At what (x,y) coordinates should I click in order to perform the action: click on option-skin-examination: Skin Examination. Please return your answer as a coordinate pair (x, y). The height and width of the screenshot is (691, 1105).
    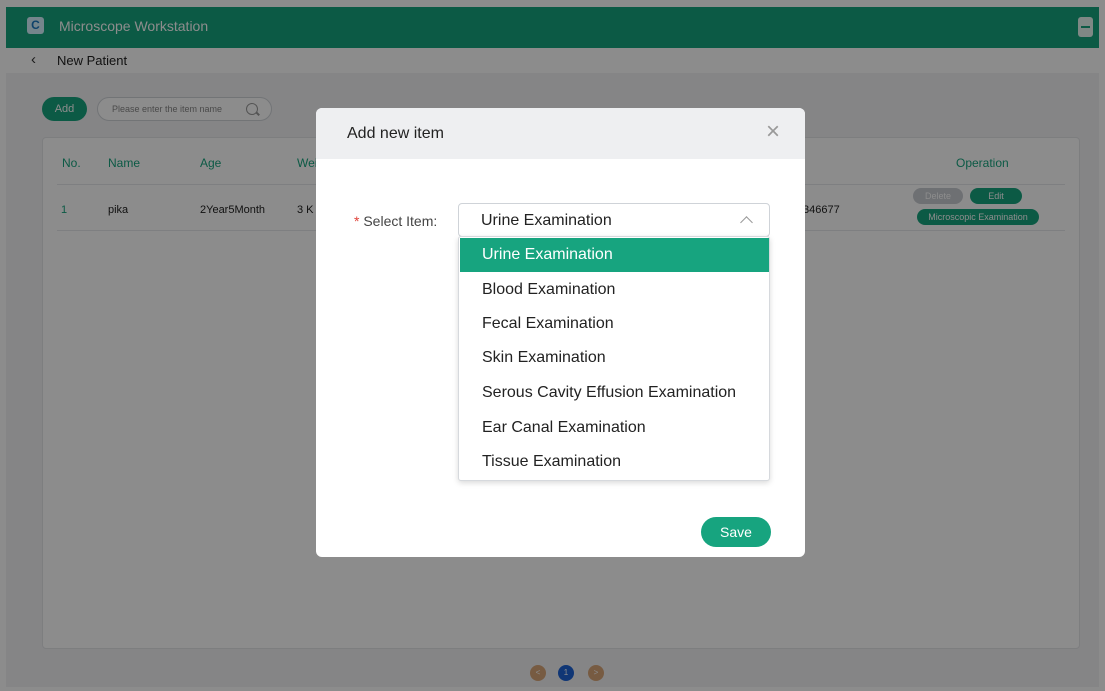
    Looking at the image, I should click on (614, 358).